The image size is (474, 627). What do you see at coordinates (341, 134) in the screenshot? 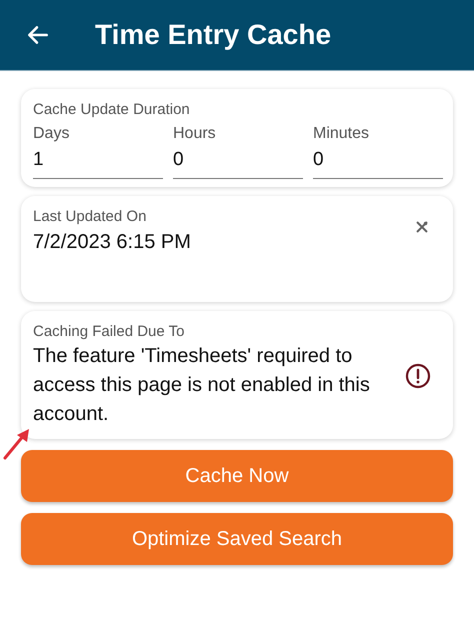
I see `field-label: Minutes` at bounding box center [341, 134].